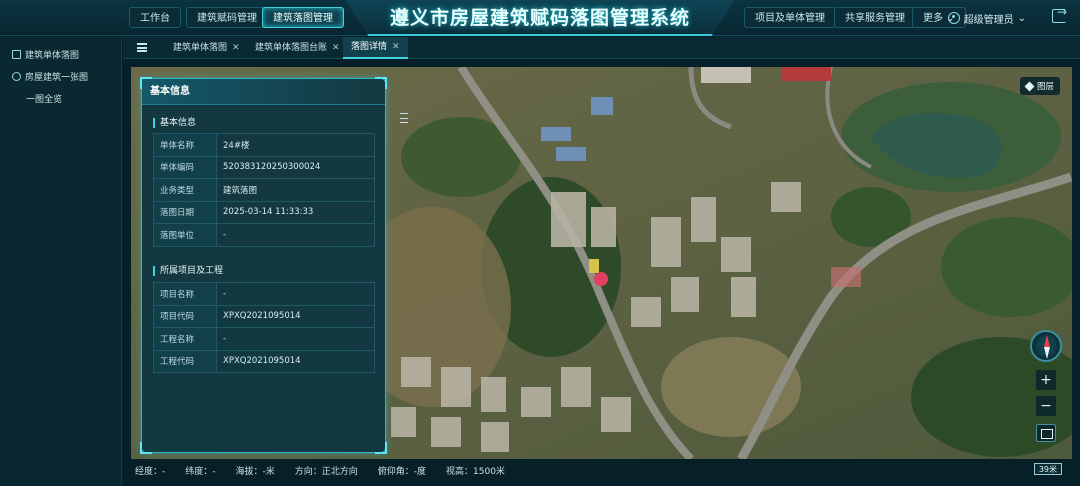 The height and width of the screenshot is (486, 1080). What do you see at coordinates (61, 261) in the screenshot?
I see `sidebar: 建筑单体落图 房屋建筑一张图 一图全览` at bounding box center [61, 261].